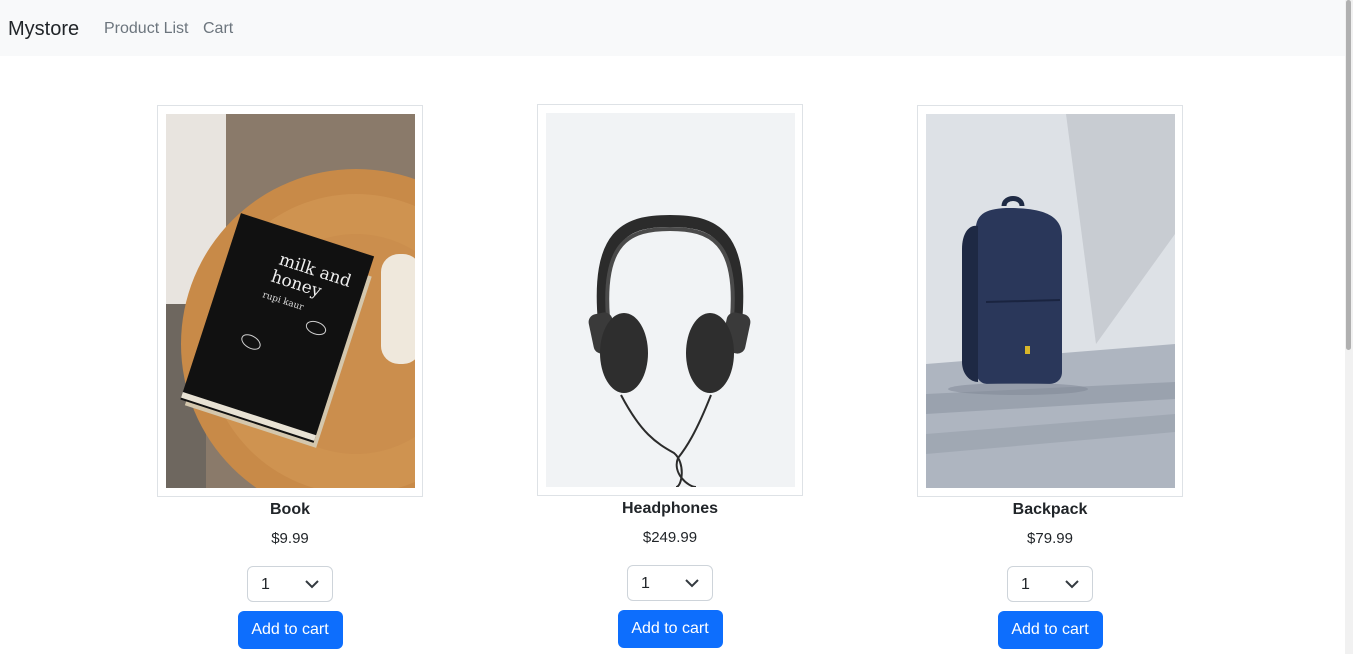  Describe the element at coordinates (290, 509) in the screenshot. I see `product-name: Book` at that location.